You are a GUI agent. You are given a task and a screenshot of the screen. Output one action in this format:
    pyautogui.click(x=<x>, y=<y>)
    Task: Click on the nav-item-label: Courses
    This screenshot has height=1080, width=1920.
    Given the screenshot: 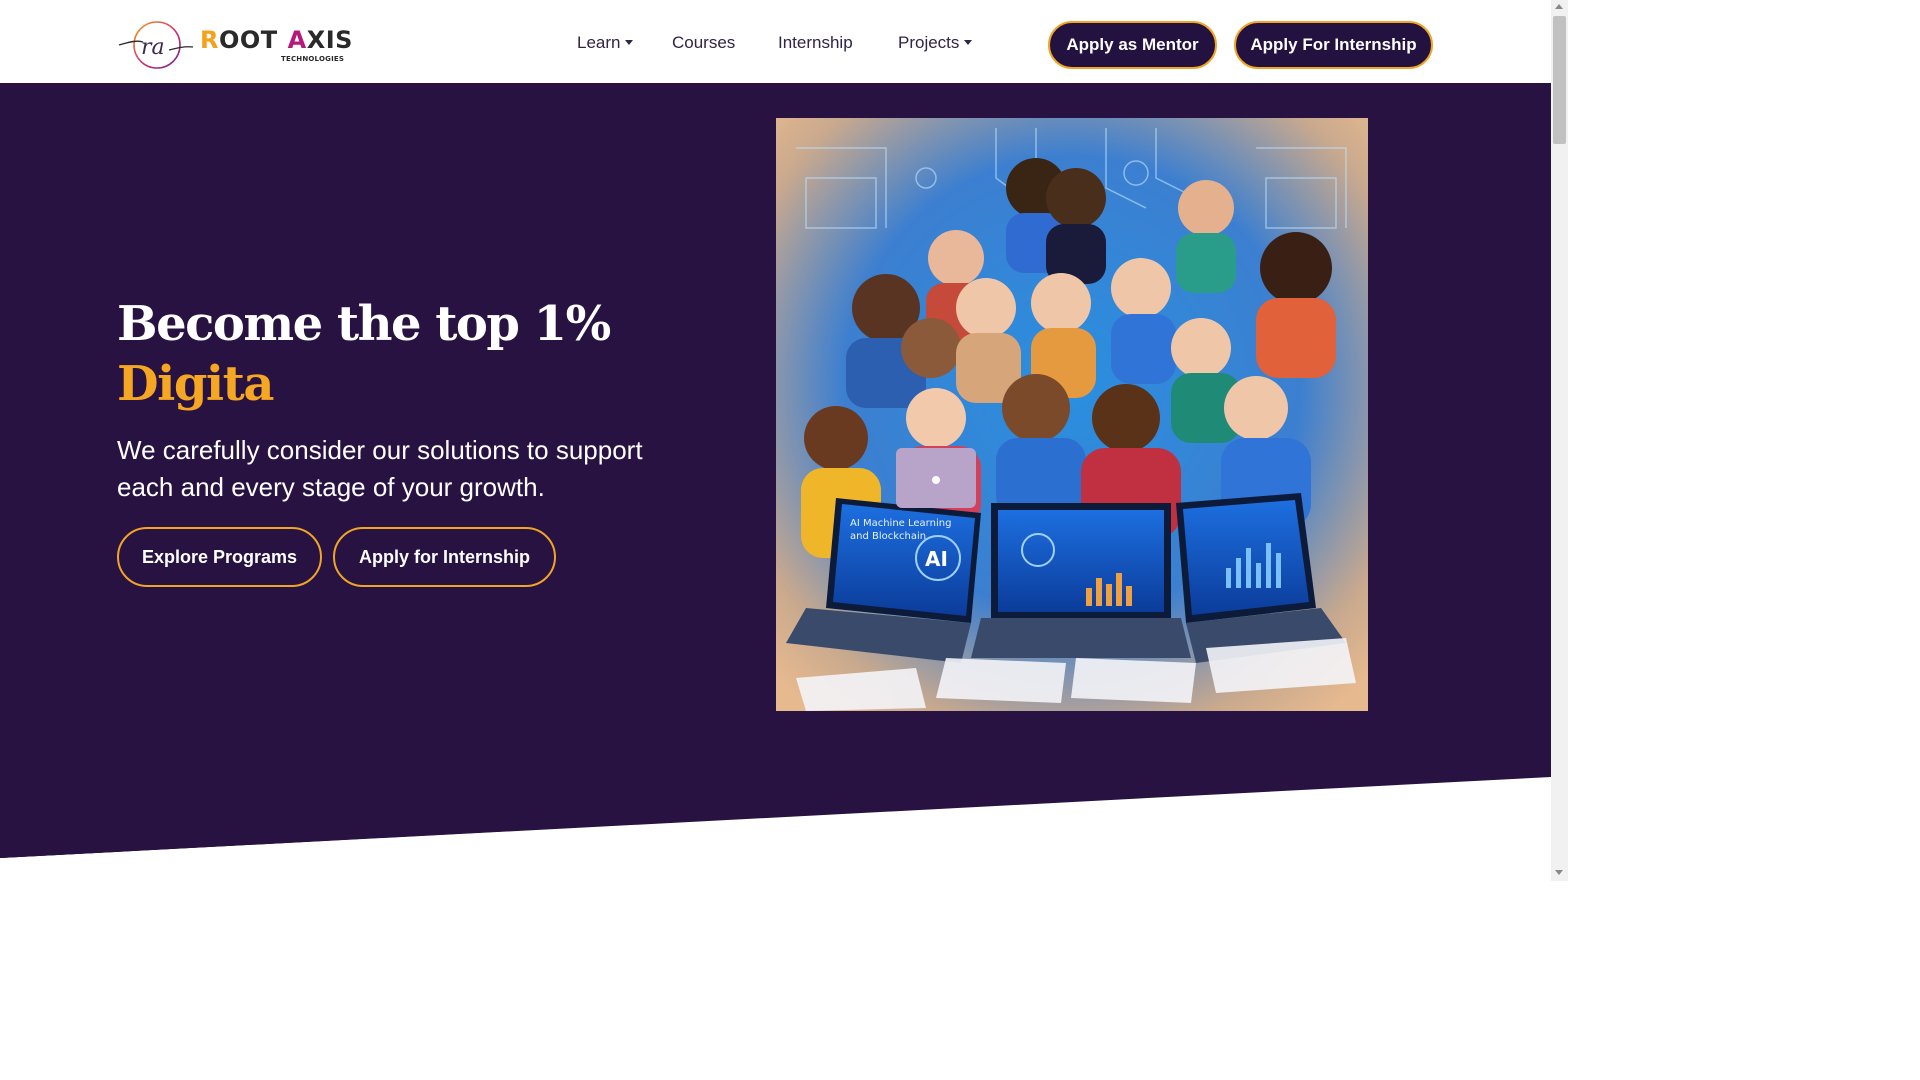 What is the action you would take?
    pyautogui.click(x=704, y=42)
    